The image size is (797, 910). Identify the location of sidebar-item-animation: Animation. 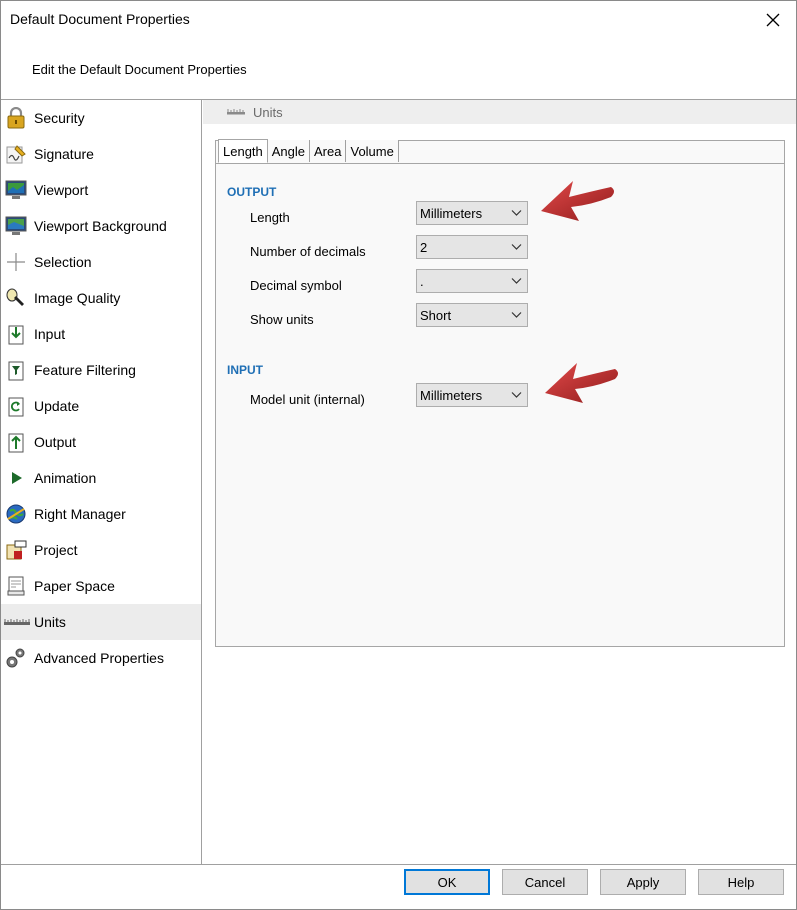
(101, 478).